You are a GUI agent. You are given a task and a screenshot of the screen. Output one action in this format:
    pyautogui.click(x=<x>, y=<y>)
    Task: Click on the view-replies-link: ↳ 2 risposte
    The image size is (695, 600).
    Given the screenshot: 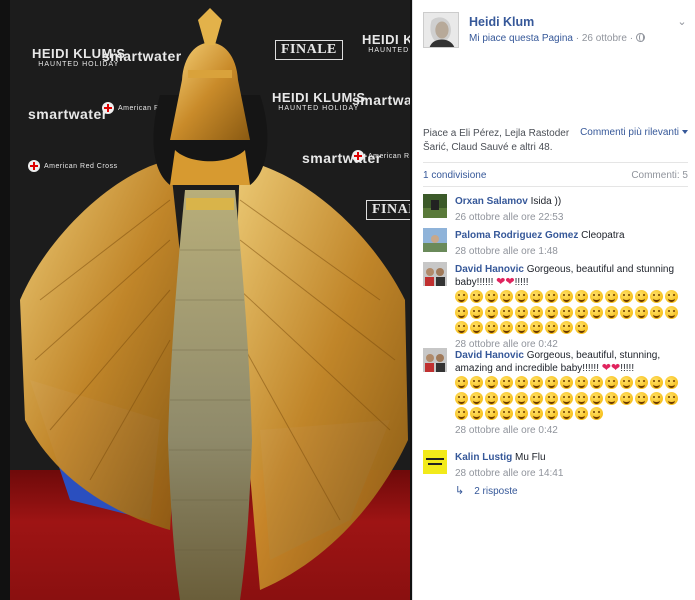 What is the action you would take?
    pyautogui.click(x=486, y=490)
    